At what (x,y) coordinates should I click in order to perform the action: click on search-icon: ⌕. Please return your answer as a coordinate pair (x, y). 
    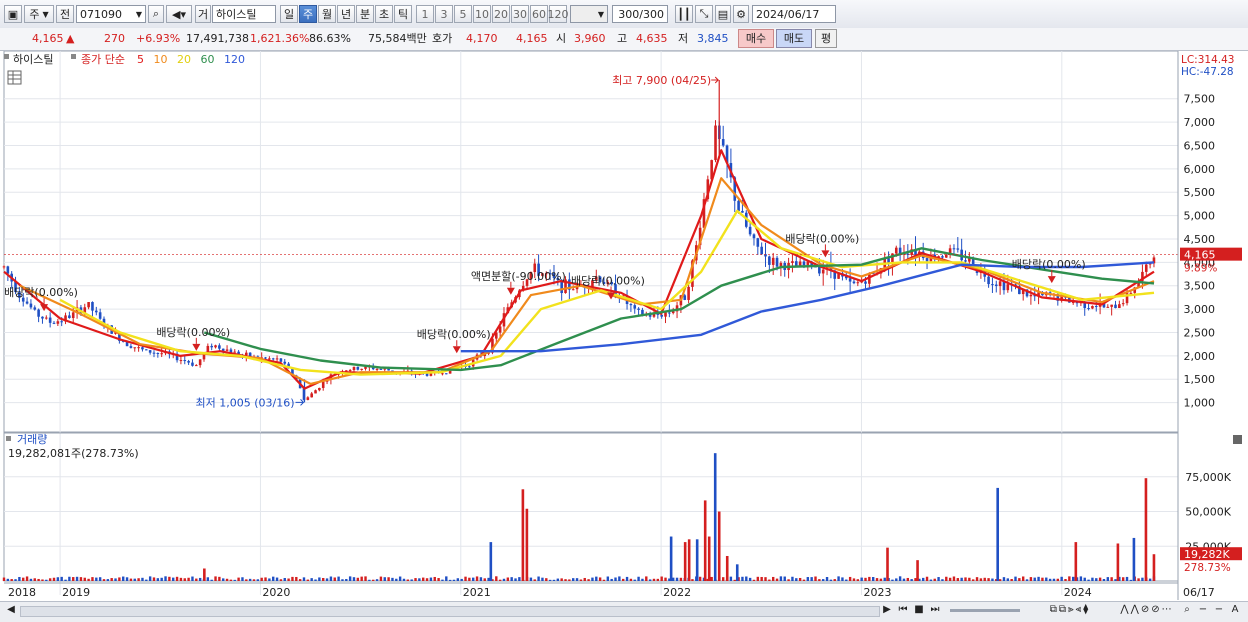
    Looking at the image, I should click on (156, 14).